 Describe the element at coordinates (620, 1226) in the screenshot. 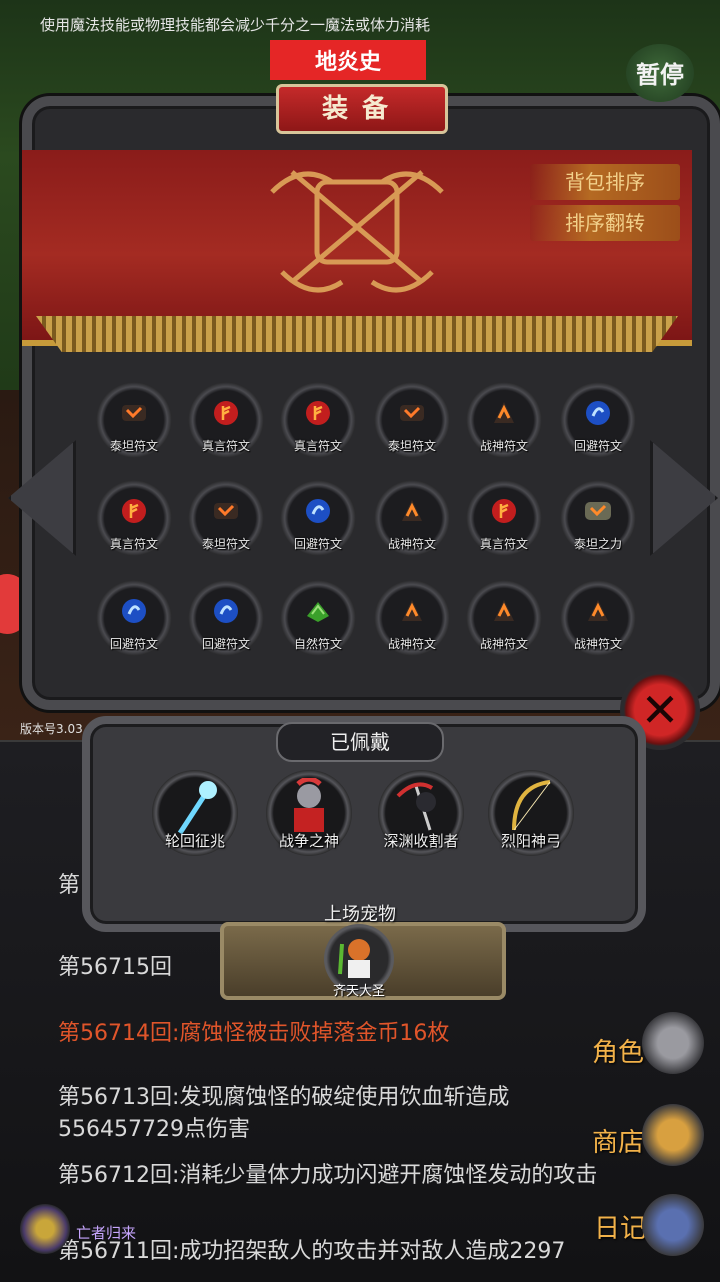

I see `diary-button: 日记` at that location.